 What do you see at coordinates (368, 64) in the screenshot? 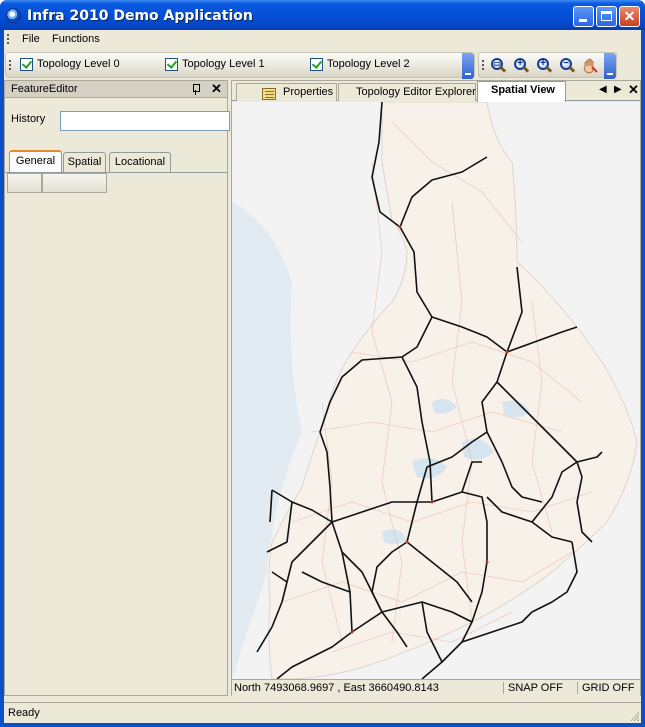
I see `layer-label: Topology Level 2` at bounding box center [368, 64].